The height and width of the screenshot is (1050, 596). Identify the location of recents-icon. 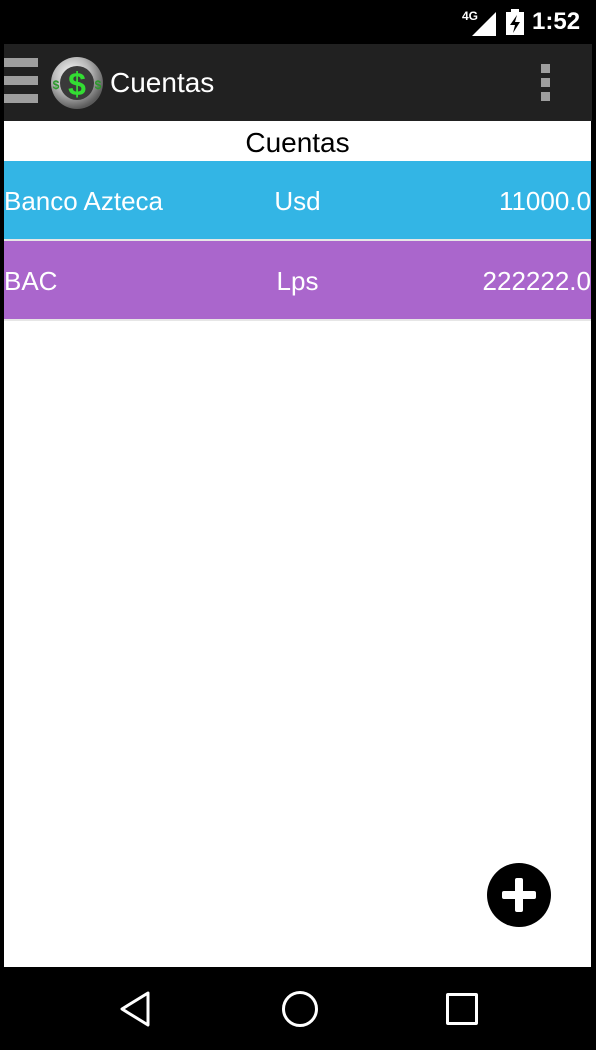
(462, 1009).